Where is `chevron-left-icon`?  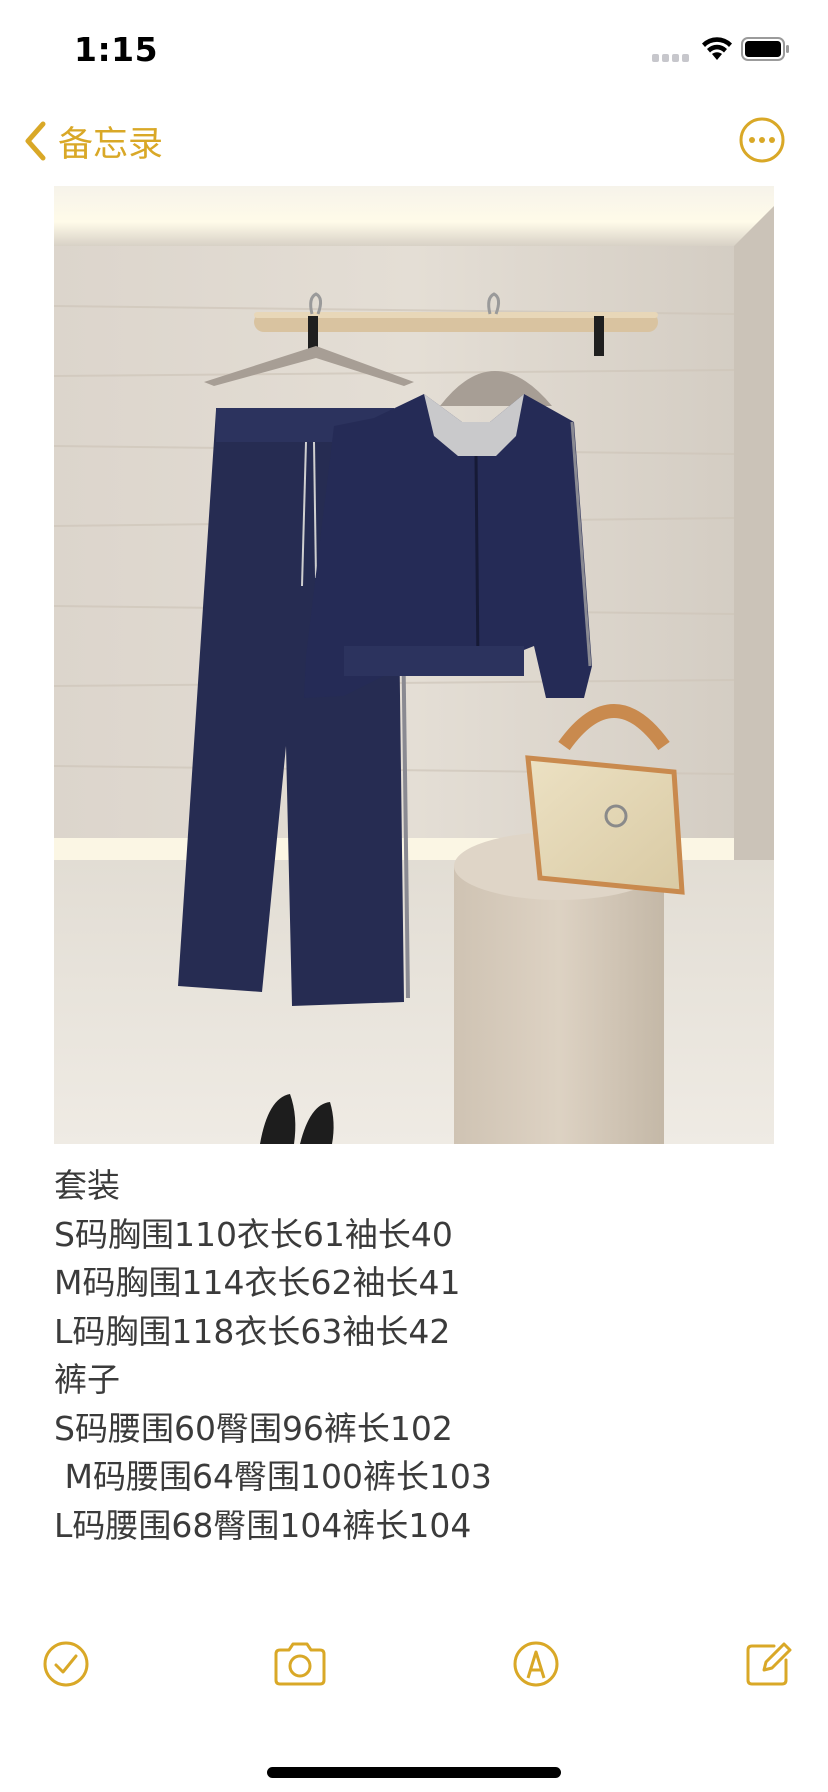 chevron-left-icon is located at coordinates (35, 141).